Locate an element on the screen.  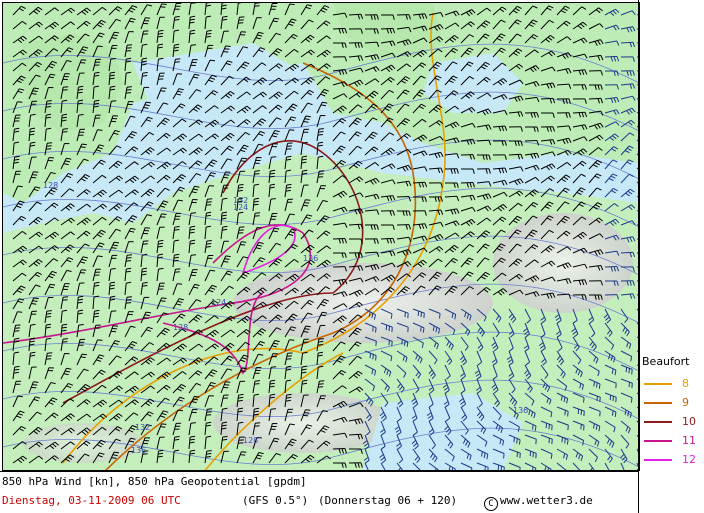
source-link: www.wetter3.de is located at coordinates (546, 500).